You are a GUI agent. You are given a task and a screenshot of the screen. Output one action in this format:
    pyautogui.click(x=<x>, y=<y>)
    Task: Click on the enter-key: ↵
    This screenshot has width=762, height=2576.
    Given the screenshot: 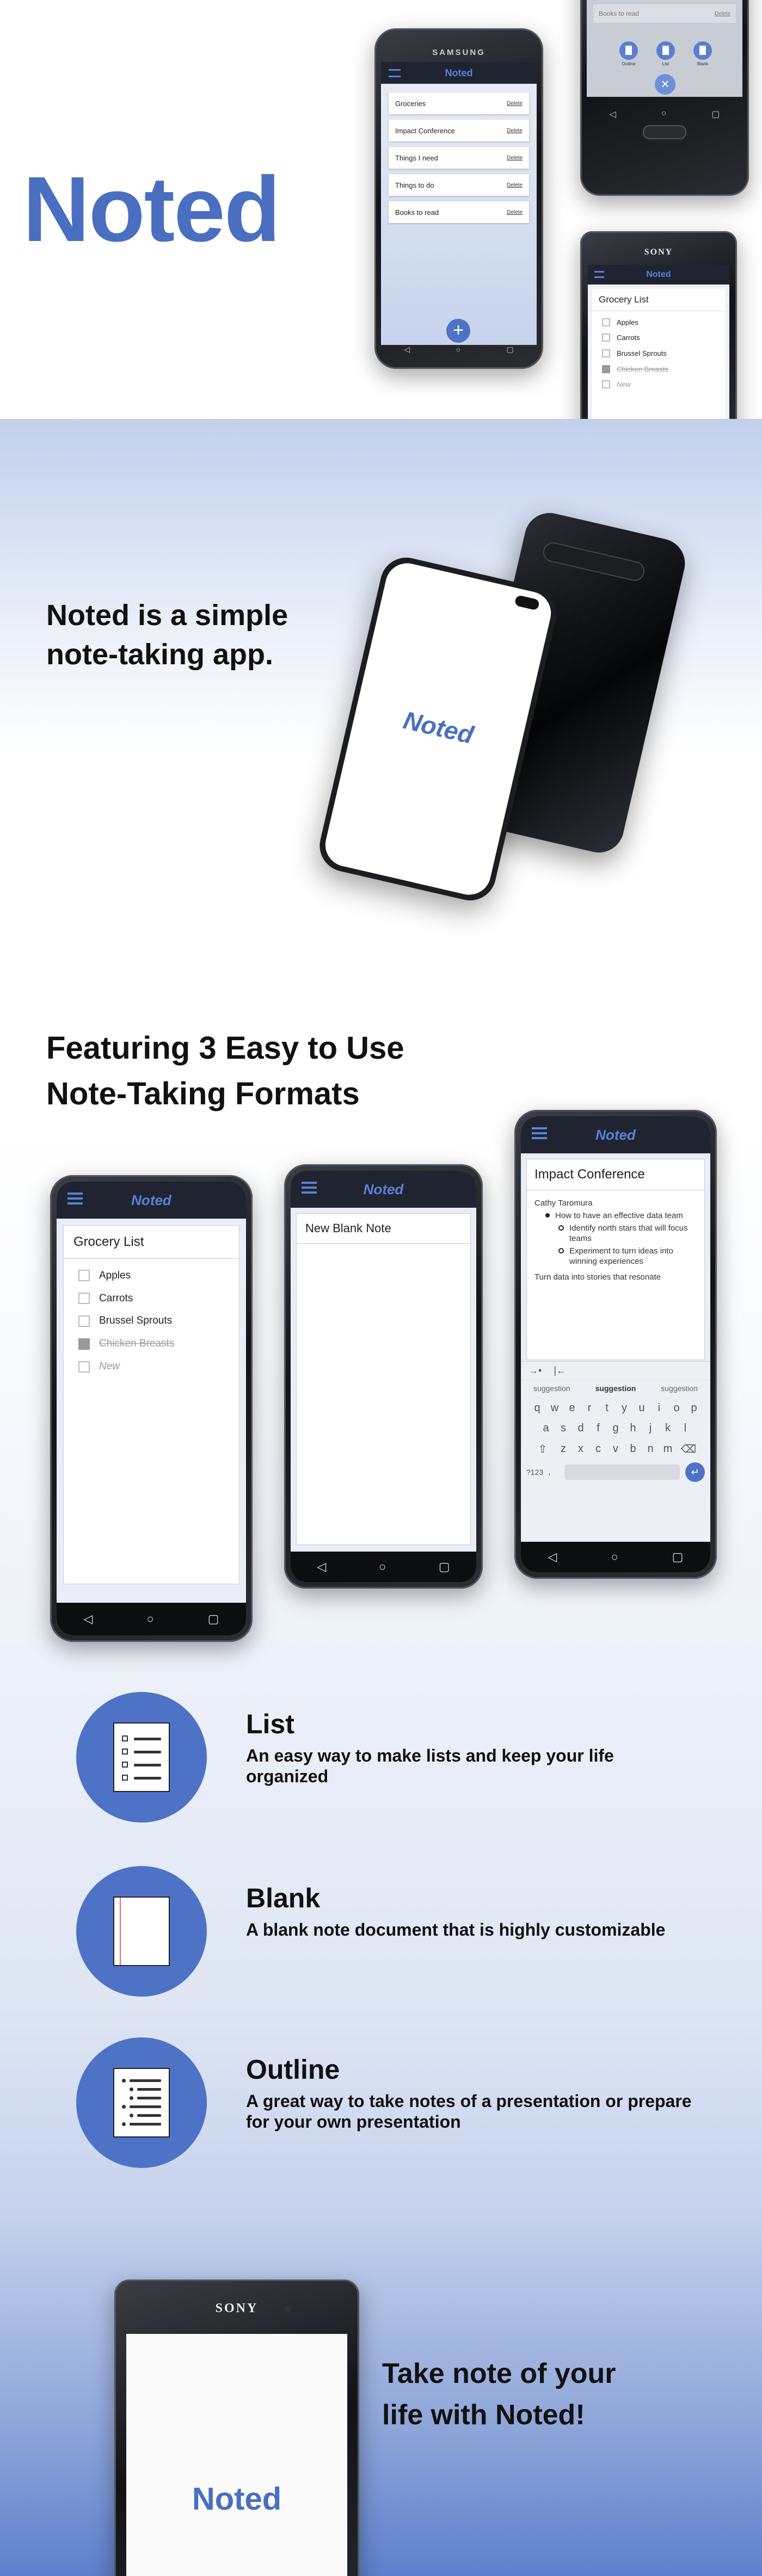 What is the action you would take?
    pyautogui.click(x=695, y=1472)
    